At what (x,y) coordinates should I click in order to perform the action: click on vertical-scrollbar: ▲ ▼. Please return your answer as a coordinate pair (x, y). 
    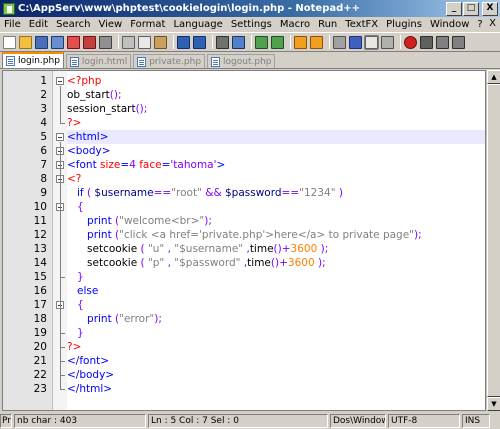
    Looking at the image, I should click on (493, 240).